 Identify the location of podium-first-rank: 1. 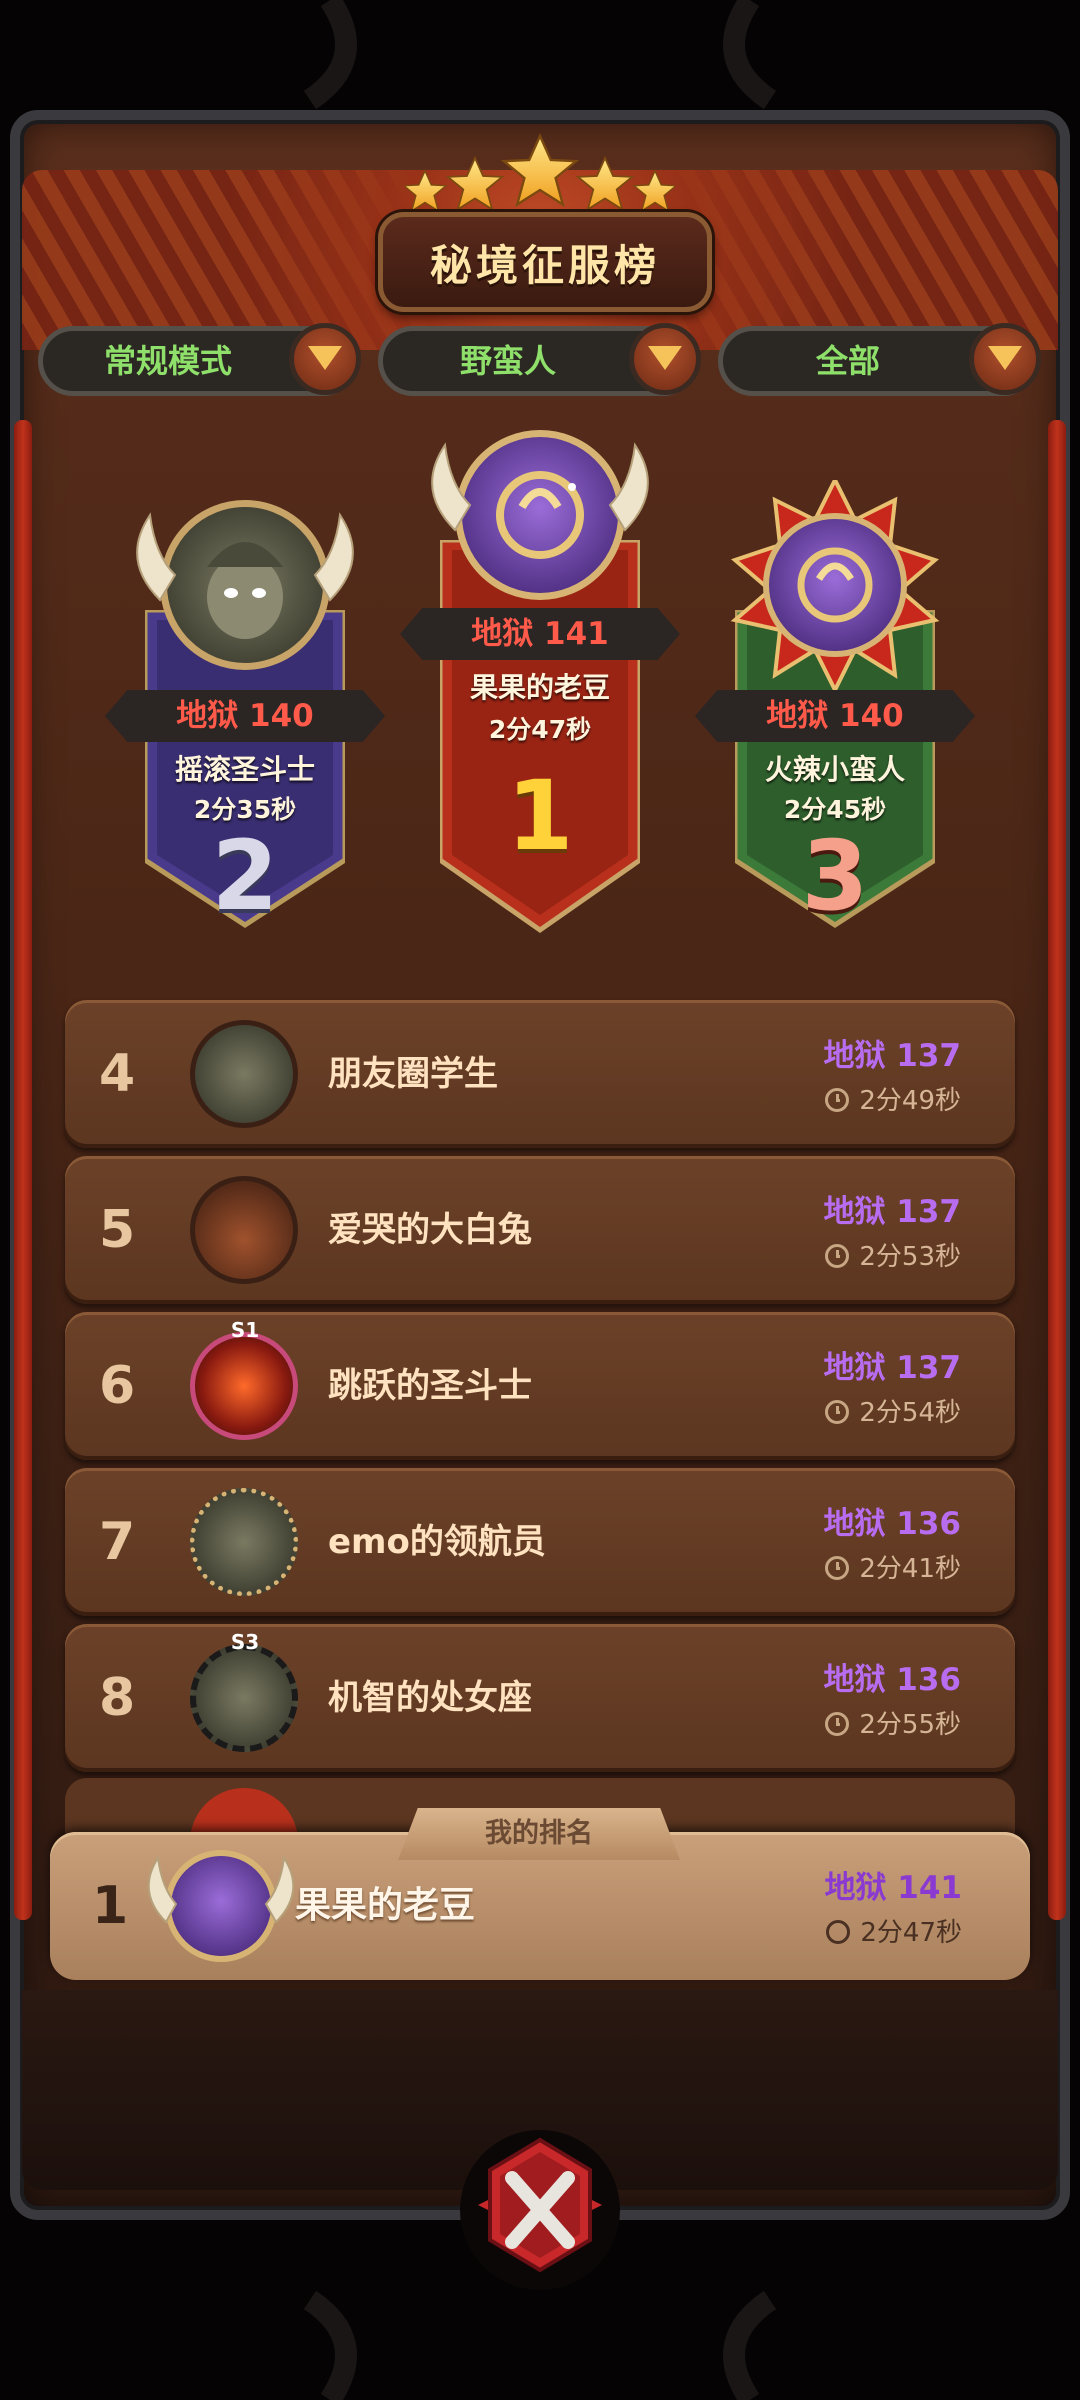
(540, 816).